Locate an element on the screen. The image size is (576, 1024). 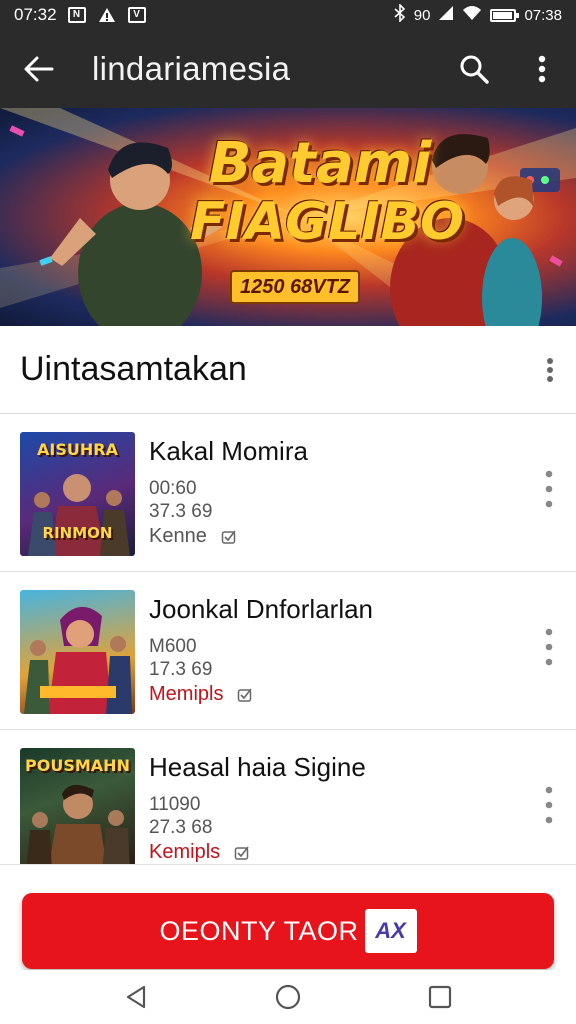
nav-back-button is located at coordinates (136, 997).